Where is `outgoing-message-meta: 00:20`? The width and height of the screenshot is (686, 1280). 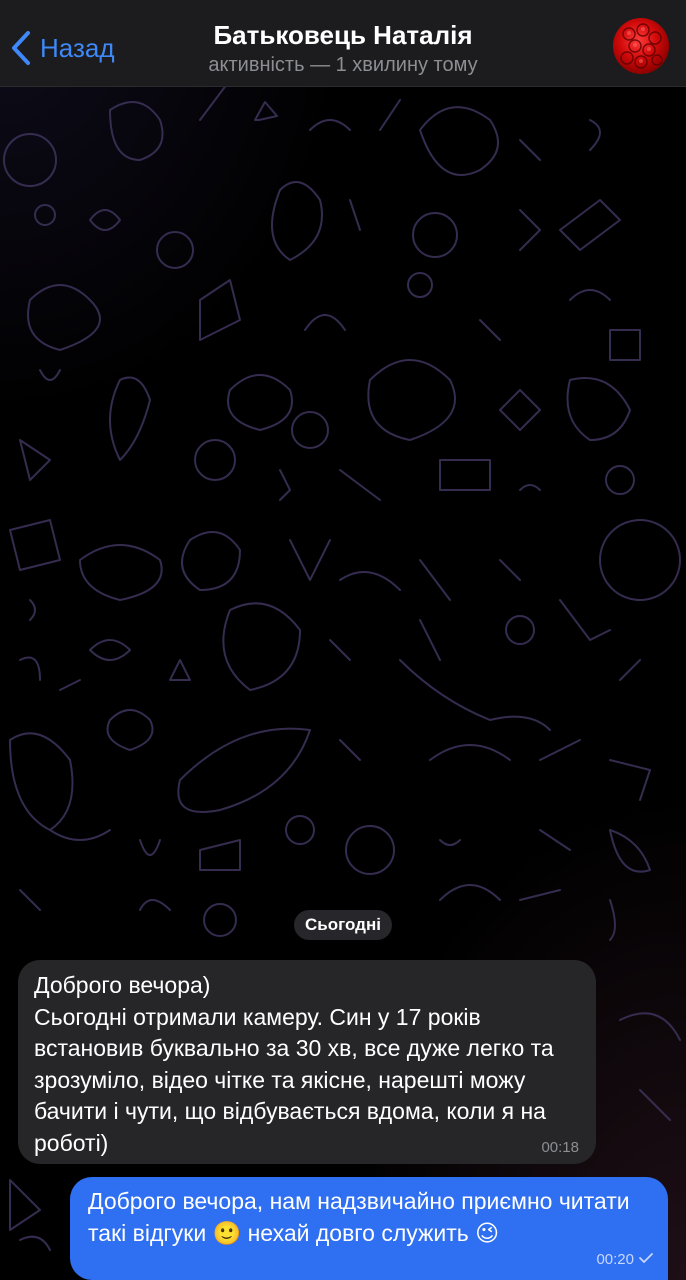
outgoing-message-meta: 00:20 is located at coordinates (625, 1259).